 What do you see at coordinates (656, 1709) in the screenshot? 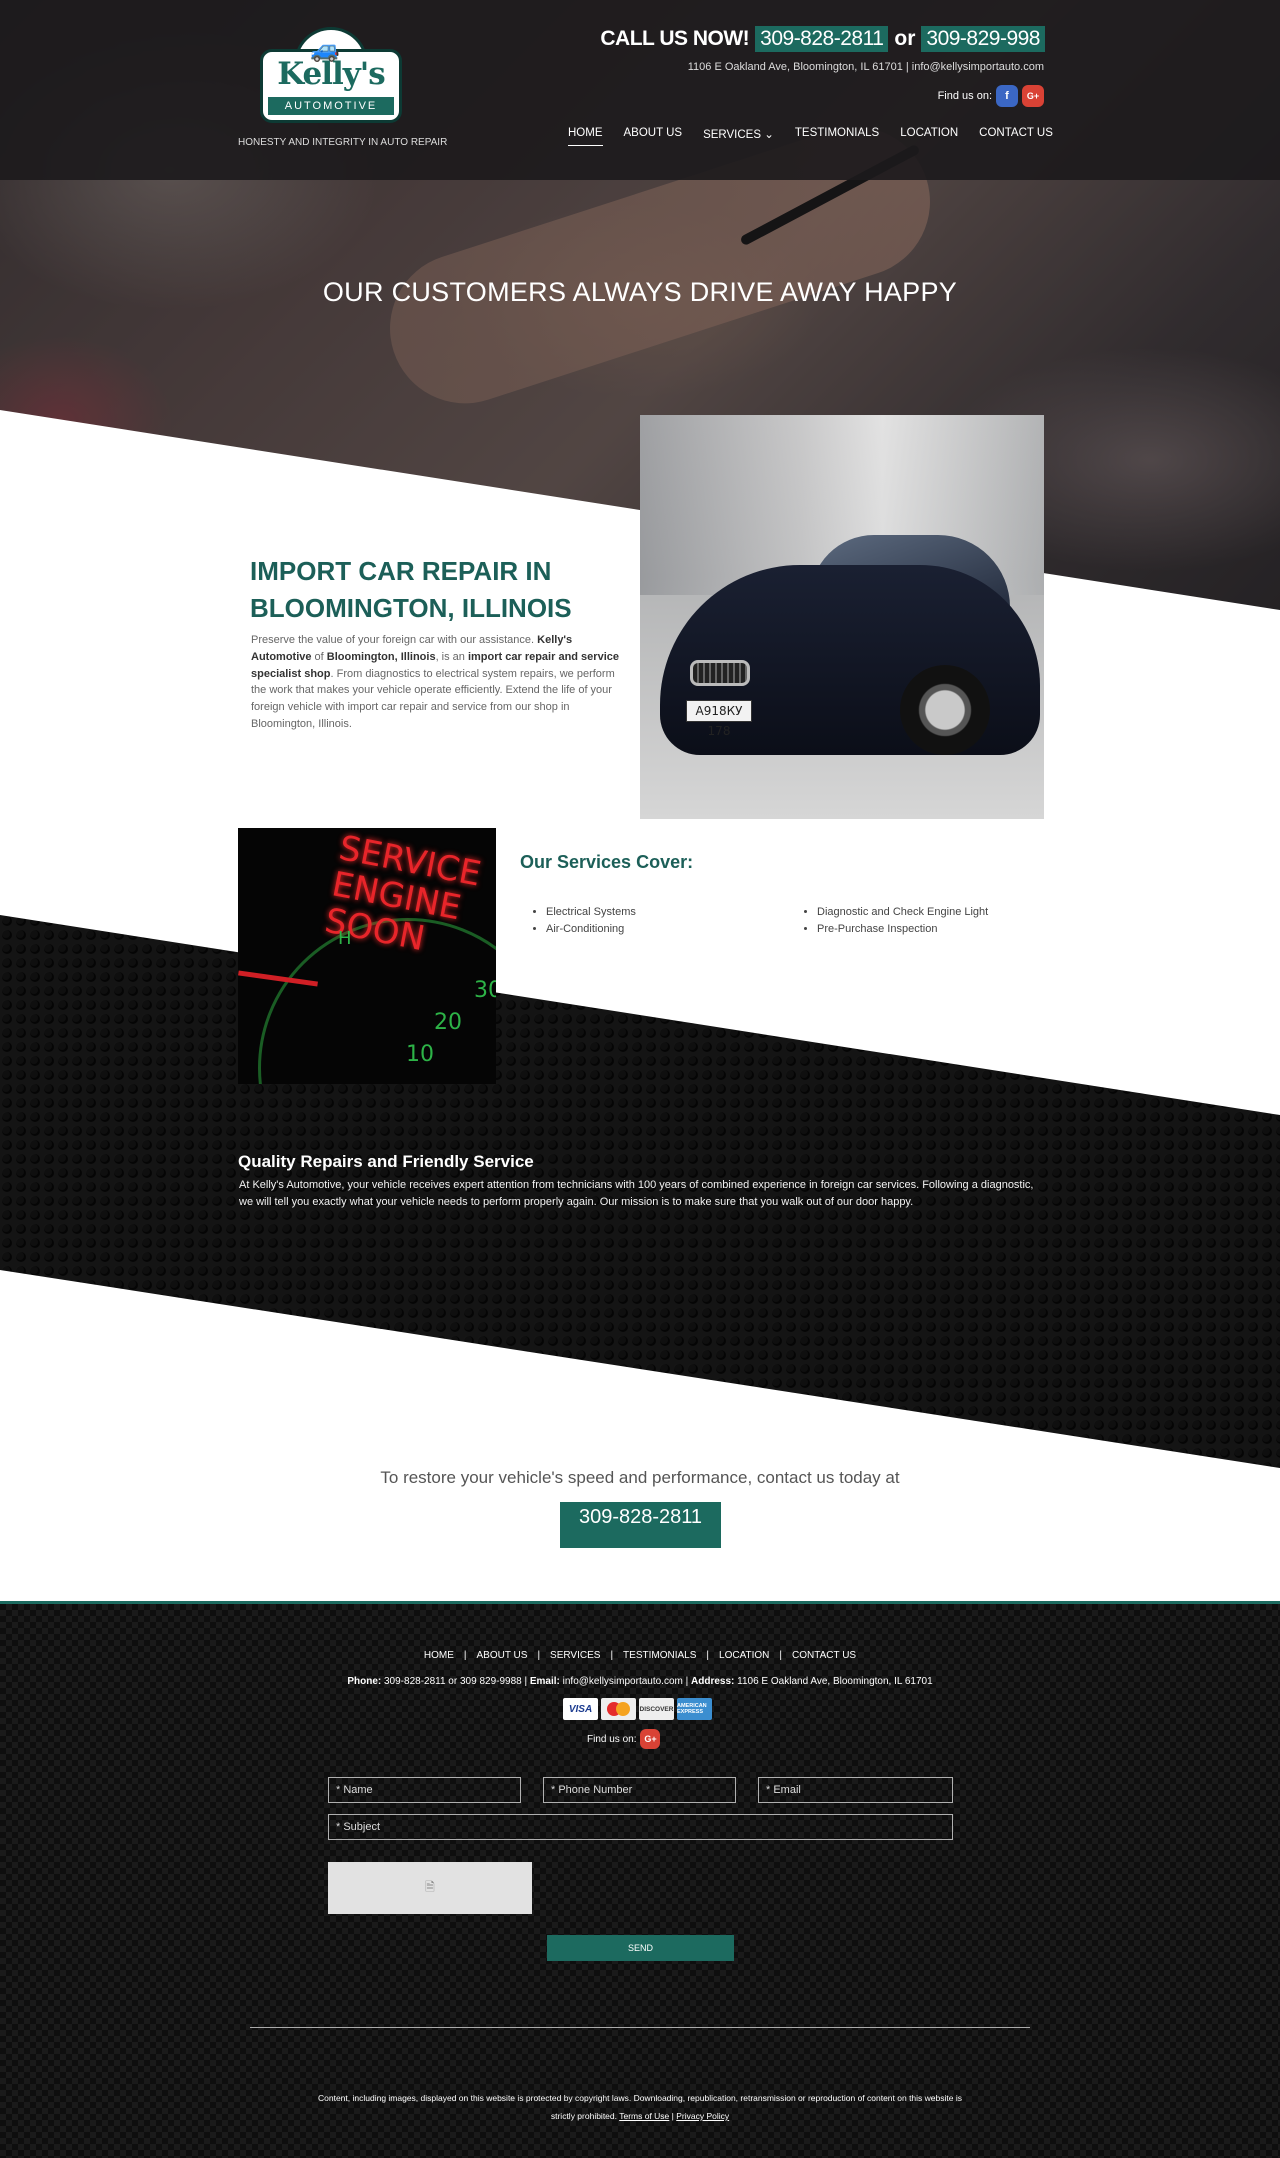
I see `discover-icon: DISCOVER` at bounding box center [656, 1709].